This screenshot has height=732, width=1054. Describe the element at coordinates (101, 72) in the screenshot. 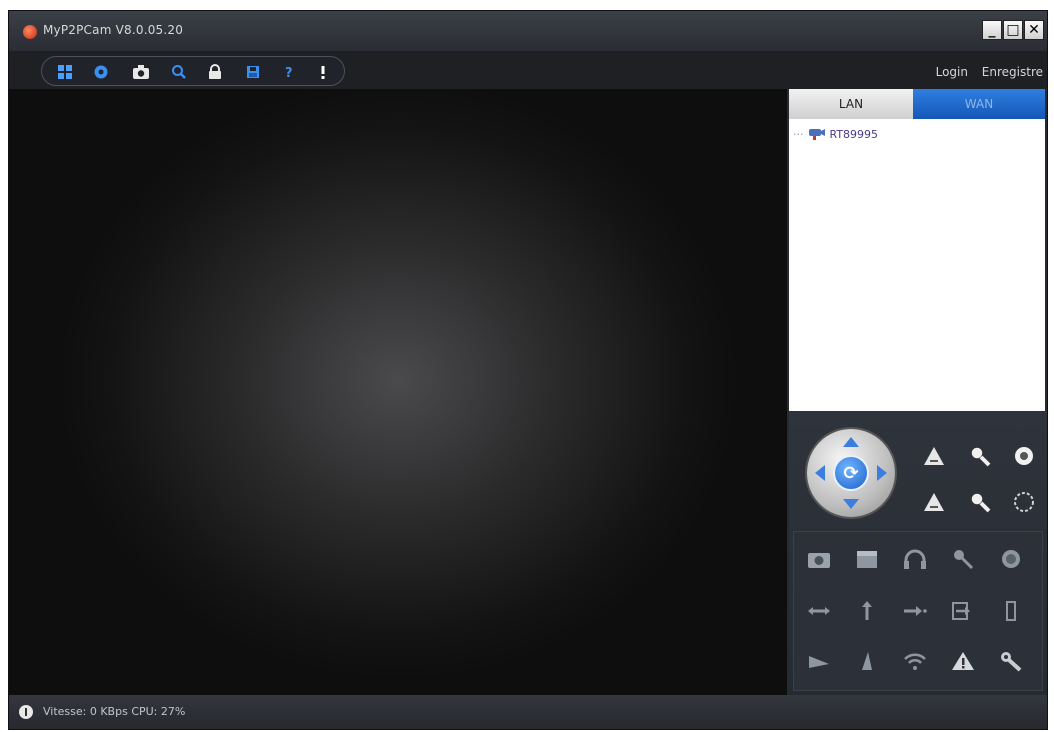

I see `settings-icon` at that location.